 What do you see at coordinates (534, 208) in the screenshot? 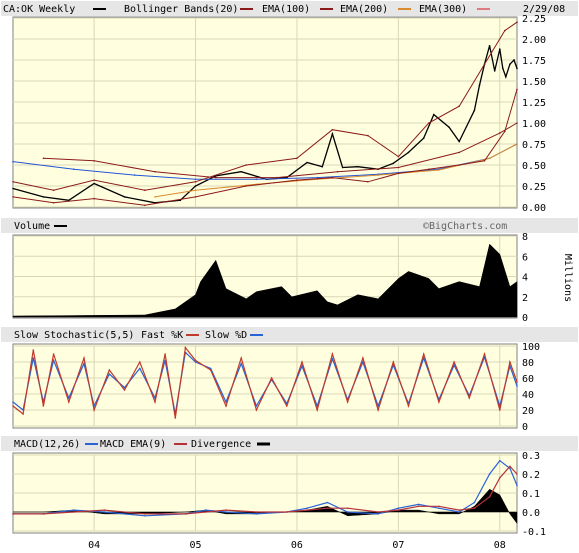
I see `y-tick-label: 0.00` at bounding box center [534, 208].